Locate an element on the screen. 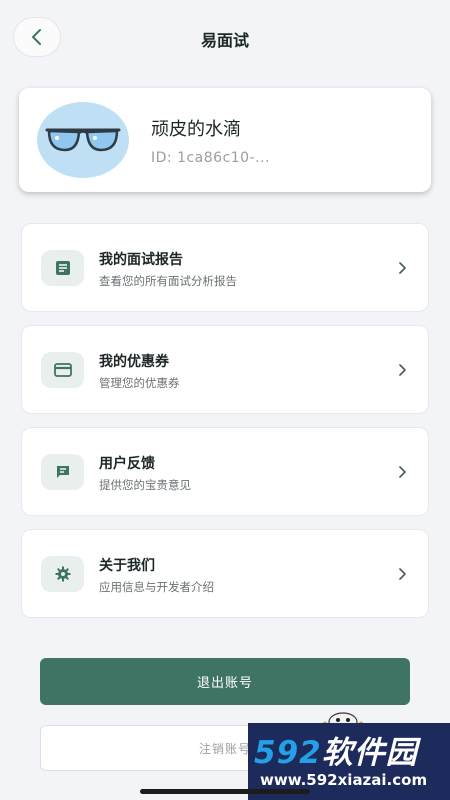 Image resolution: width=450 pixels, height=800 pixels. watermark-brand: 592软件园 is located at coordinates (336, 749).